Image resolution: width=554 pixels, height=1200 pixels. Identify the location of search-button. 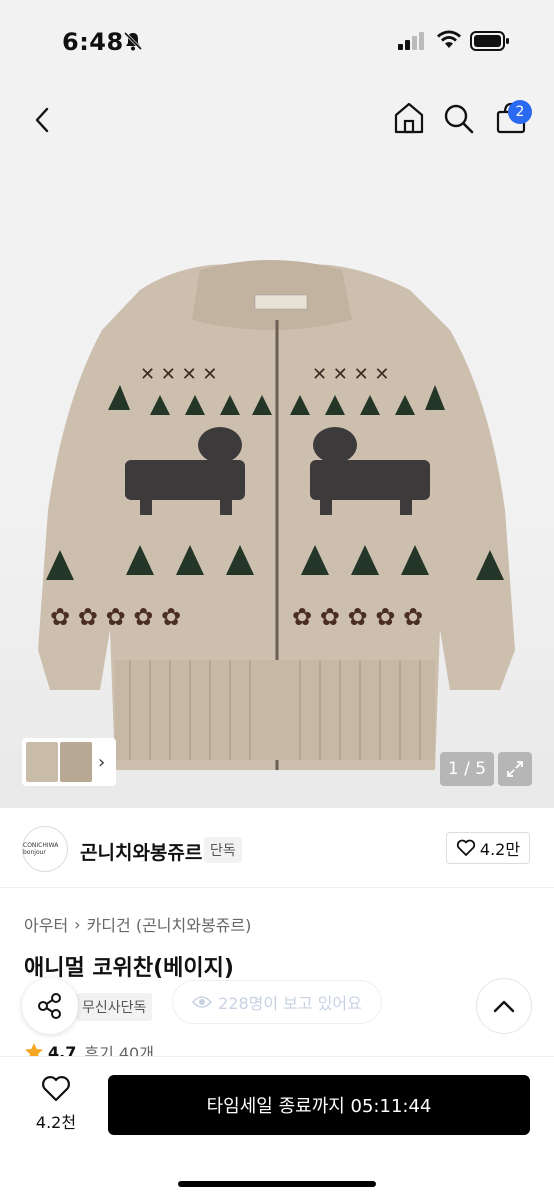
(460, 120).